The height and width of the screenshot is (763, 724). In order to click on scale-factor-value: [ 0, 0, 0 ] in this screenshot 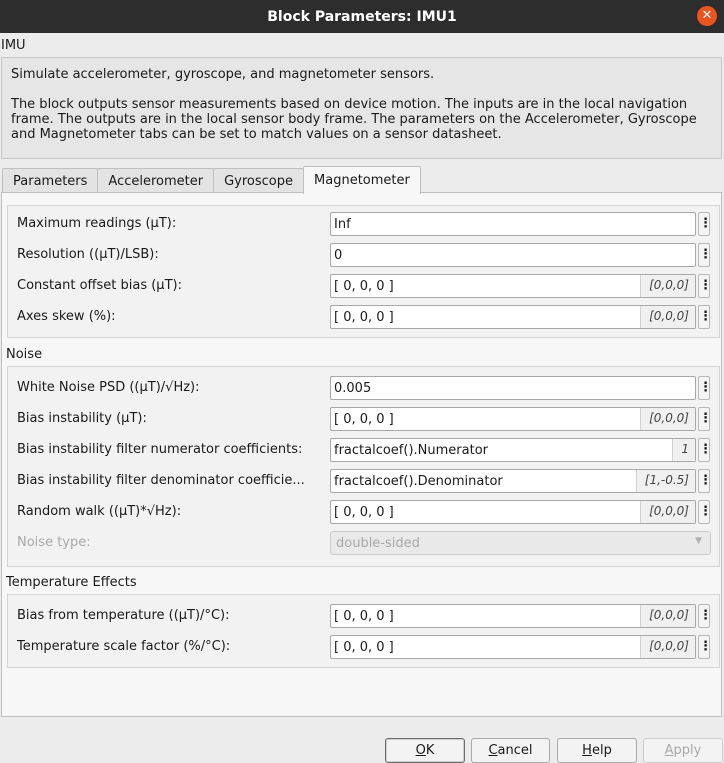, I will do `click(364, 647)`.